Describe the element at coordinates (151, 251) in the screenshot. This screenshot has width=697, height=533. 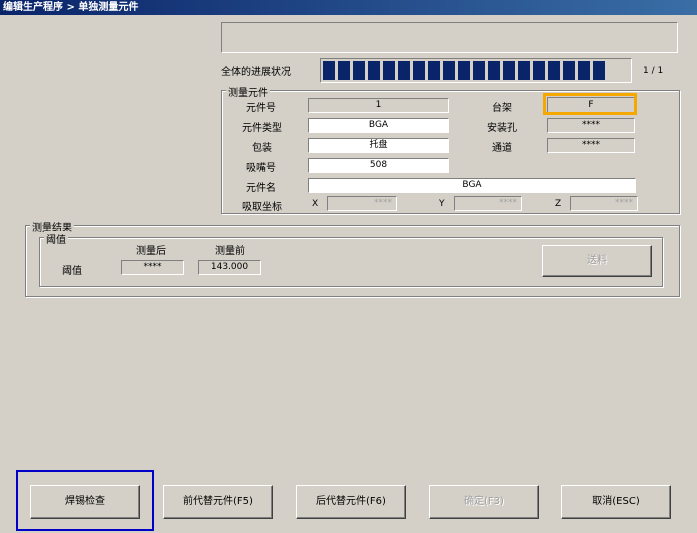
I see `after-measure-header: 测量后` at that location.